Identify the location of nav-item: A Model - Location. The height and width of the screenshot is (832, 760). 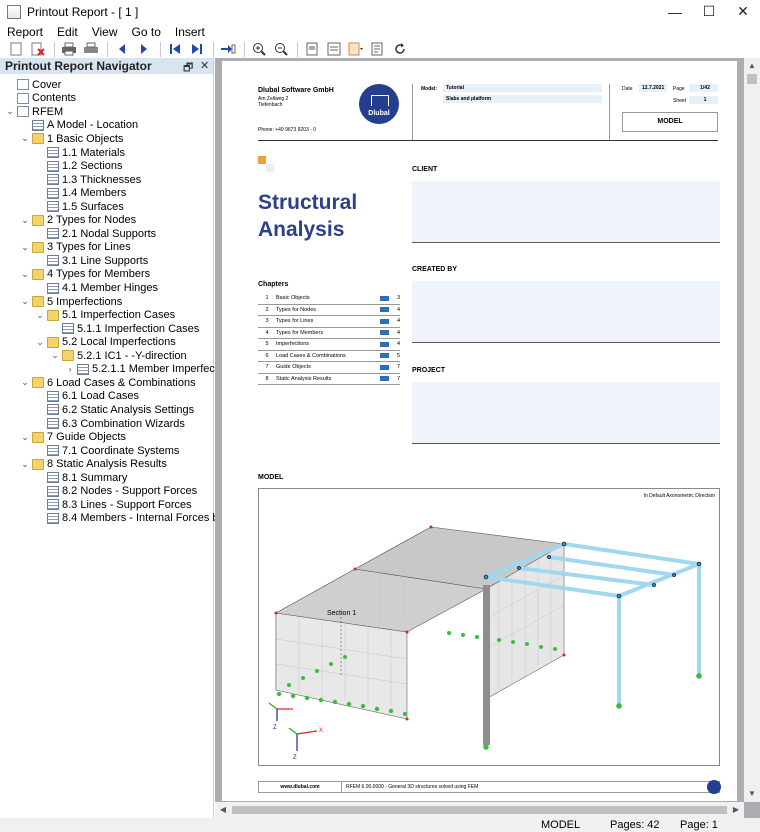
(79, 126).